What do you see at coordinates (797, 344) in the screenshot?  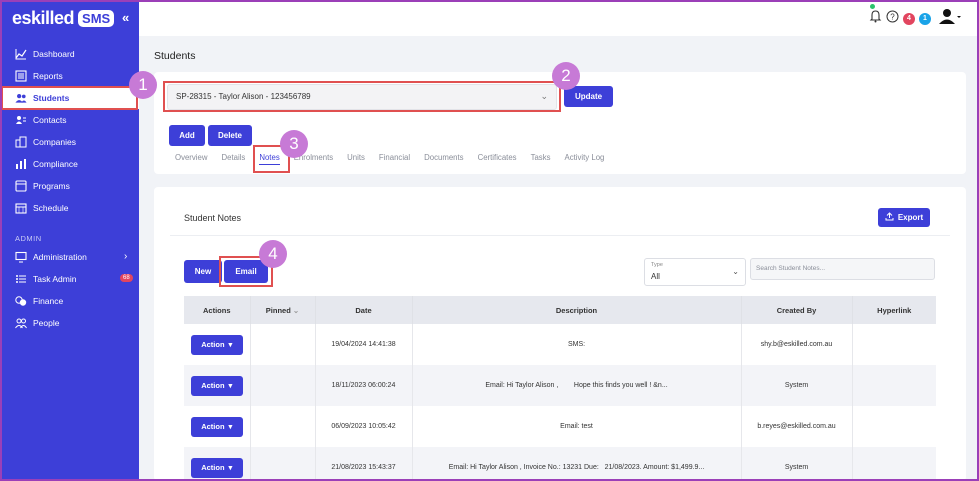 I see `created-by-cell: shy.b@eskilled.com.au` at bounding box center [797, 344].